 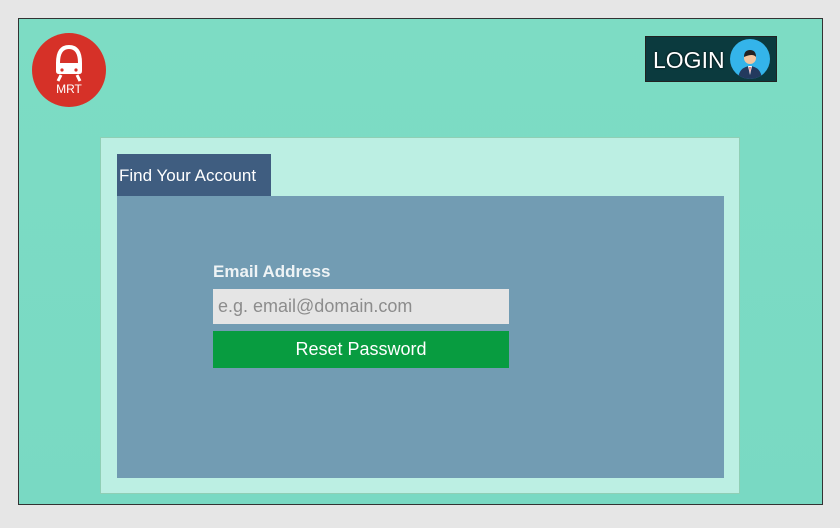 I want to click on user-avatar-icon, so click(x=750, y=59).